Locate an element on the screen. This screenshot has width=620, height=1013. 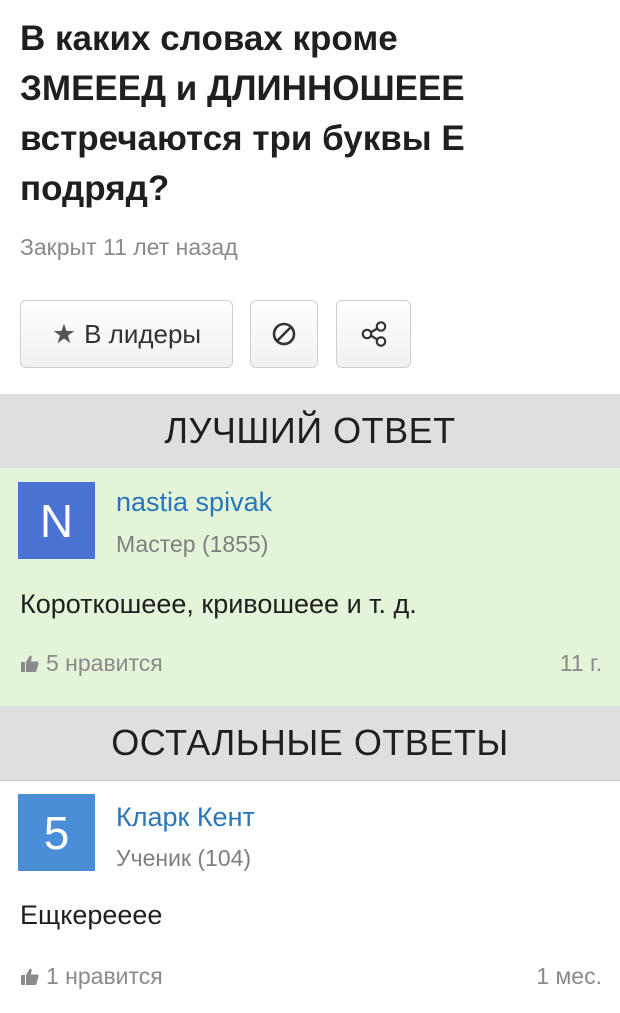
share-icon is located at coordinates (373, 334).